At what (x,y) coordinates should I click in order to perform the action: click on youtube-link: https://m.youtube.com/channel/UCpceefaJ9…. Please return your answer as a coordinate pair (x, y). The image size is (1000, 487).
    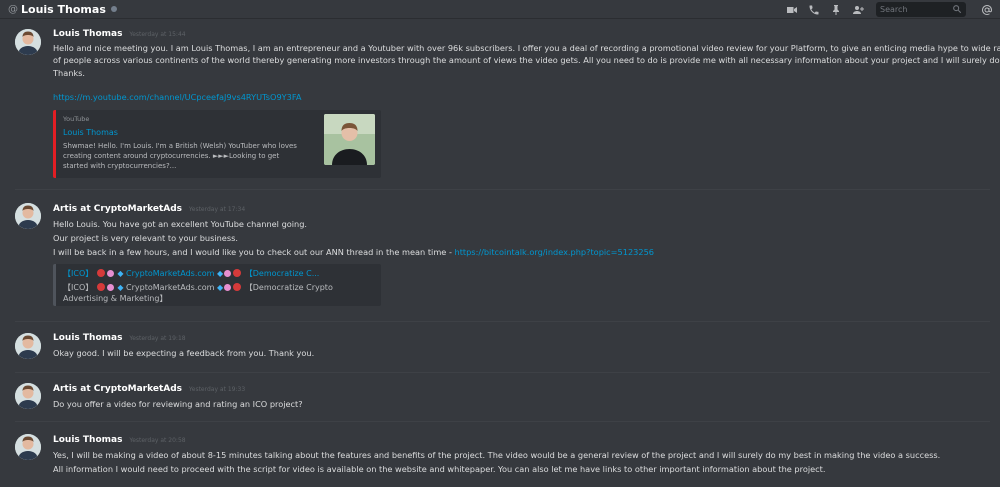
    Looking at the image, I should click on (521, 97).